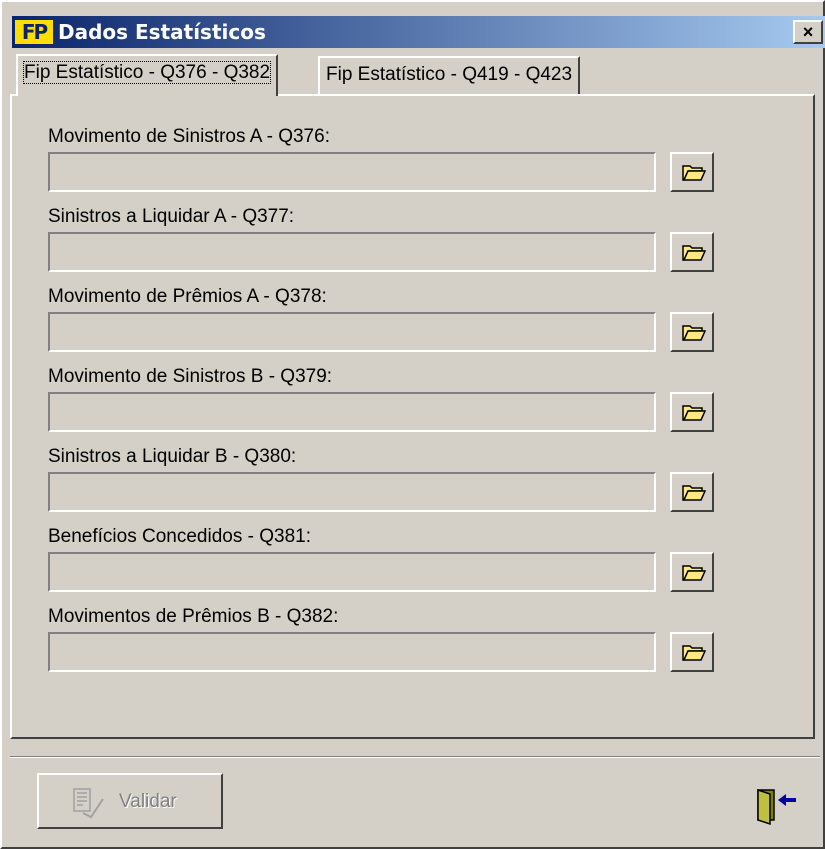 This screenshot has height=849, width=825. What do you see at coordinates (162, 32) in the screenshot?
I see `window-title: Dados Estatísticos` at bounding box center [162, 32].